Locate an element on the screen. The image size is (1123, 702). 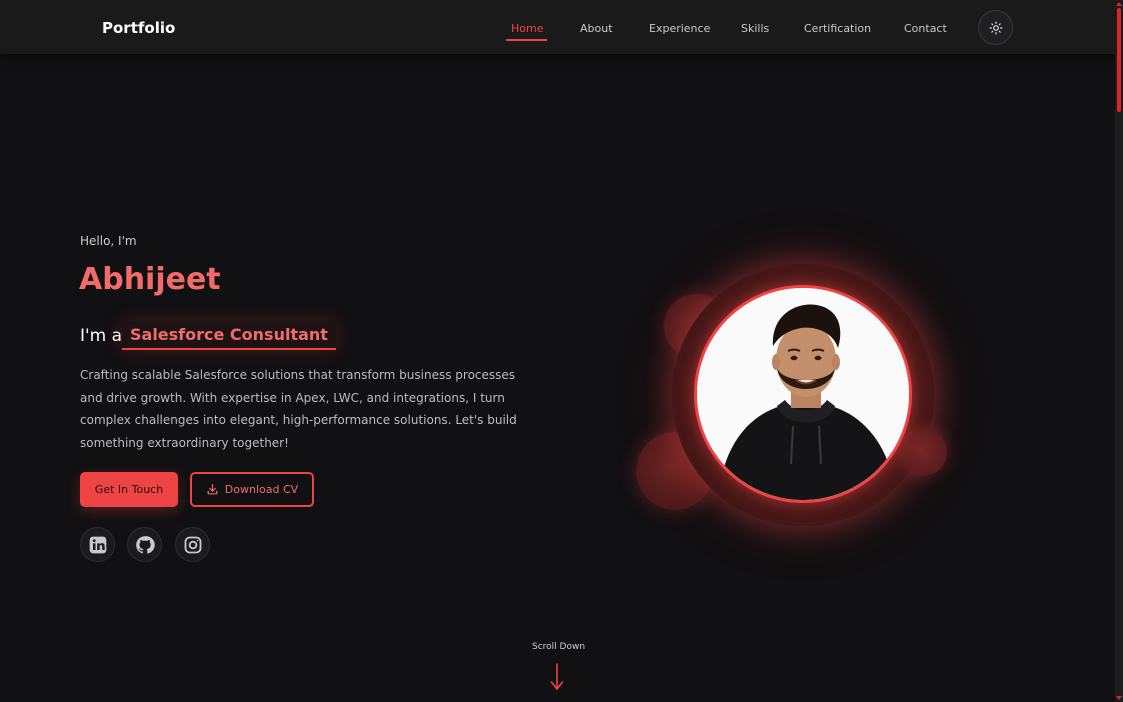
sun-icon is located at coordinates (995, 27).